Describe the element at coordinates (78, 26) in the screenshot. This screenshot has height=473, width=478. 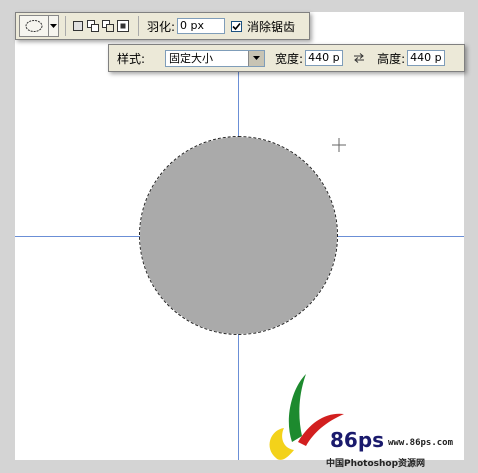
I see `new-selection-icon` at that location.